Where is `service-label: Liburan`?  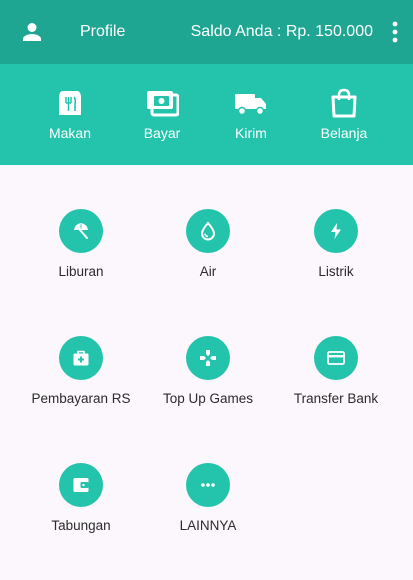
service-label: Liburan is located at coordinates (81, 271).